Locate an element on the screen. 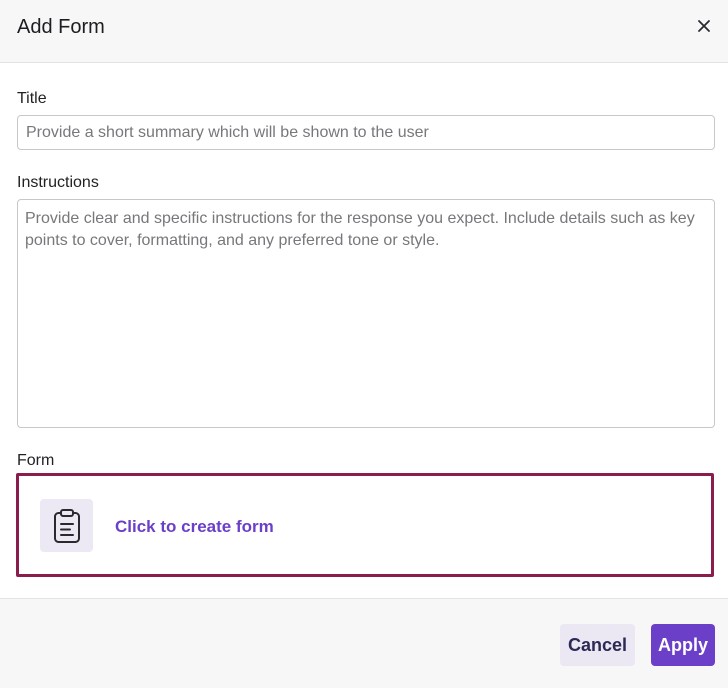  close-button is located at coordinates (704, 26).